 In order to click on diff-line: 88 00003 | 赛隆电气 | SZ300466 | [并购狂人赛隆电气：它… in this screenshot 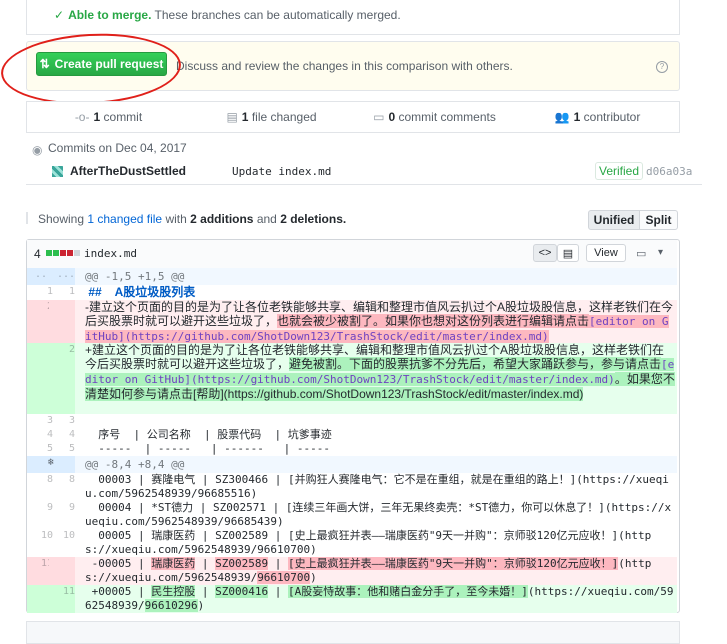, I will do `click(352, 487)`.